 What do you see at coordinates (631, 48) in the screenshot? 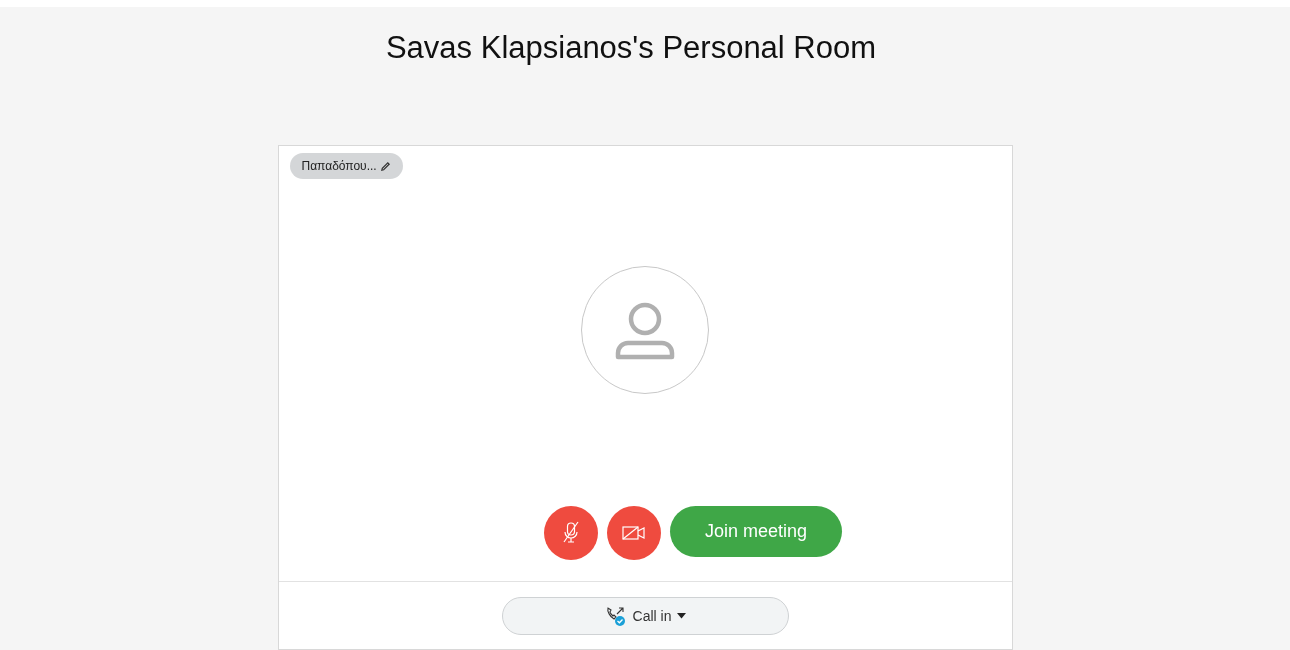
I see `room-title: Savas Klapsianos's Personal Room` at bounding box center [631, 48].